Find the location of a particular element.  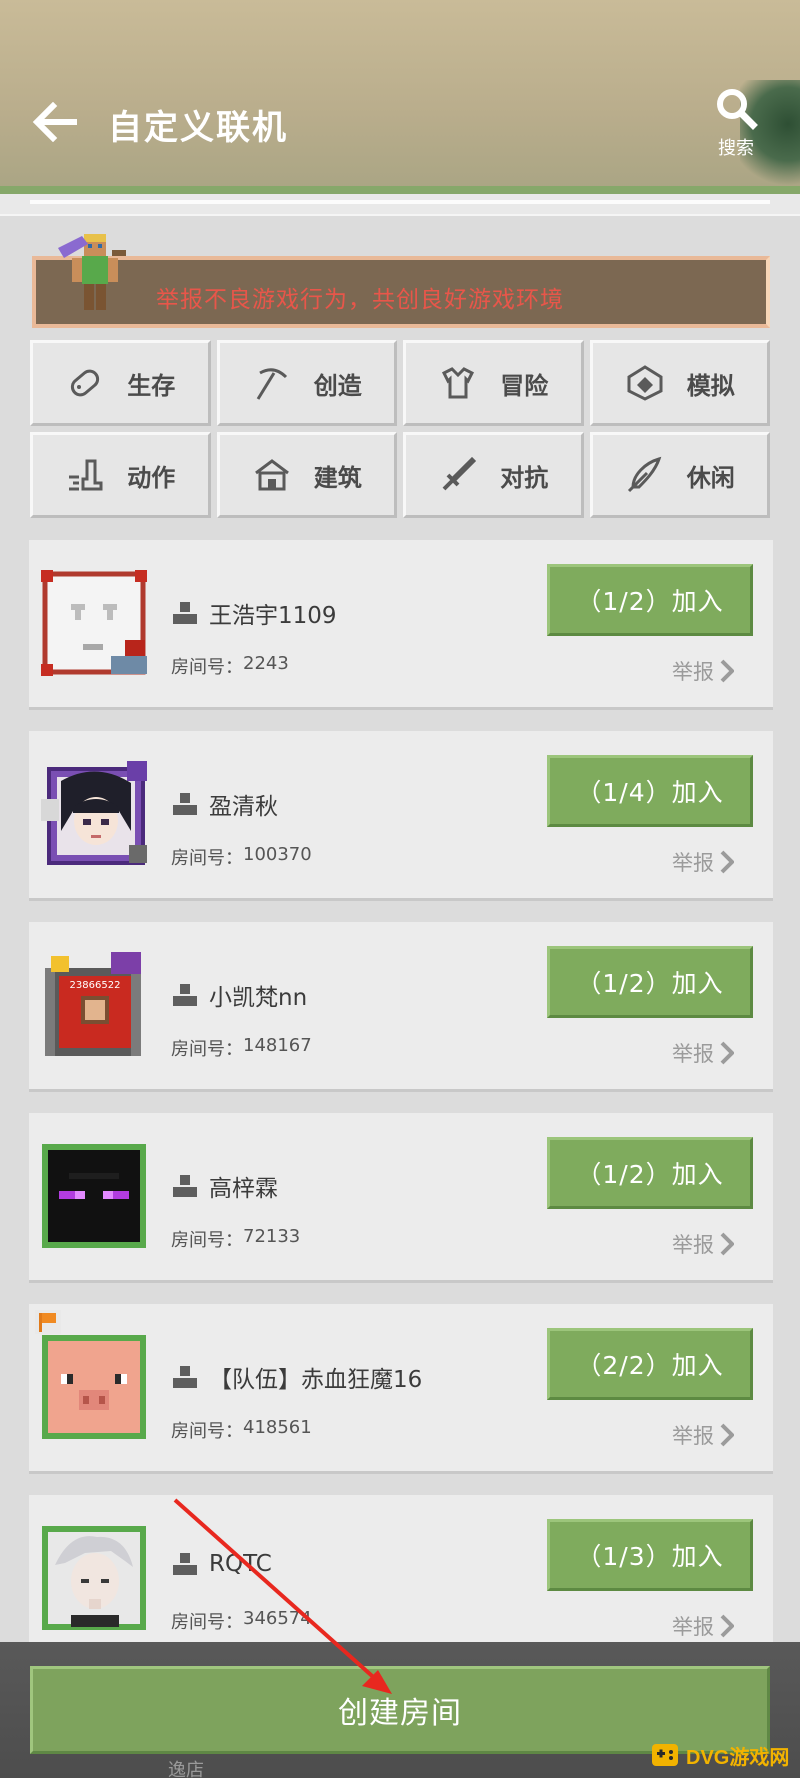

owner-row: RQTC is located at coordinates (221, 1564).